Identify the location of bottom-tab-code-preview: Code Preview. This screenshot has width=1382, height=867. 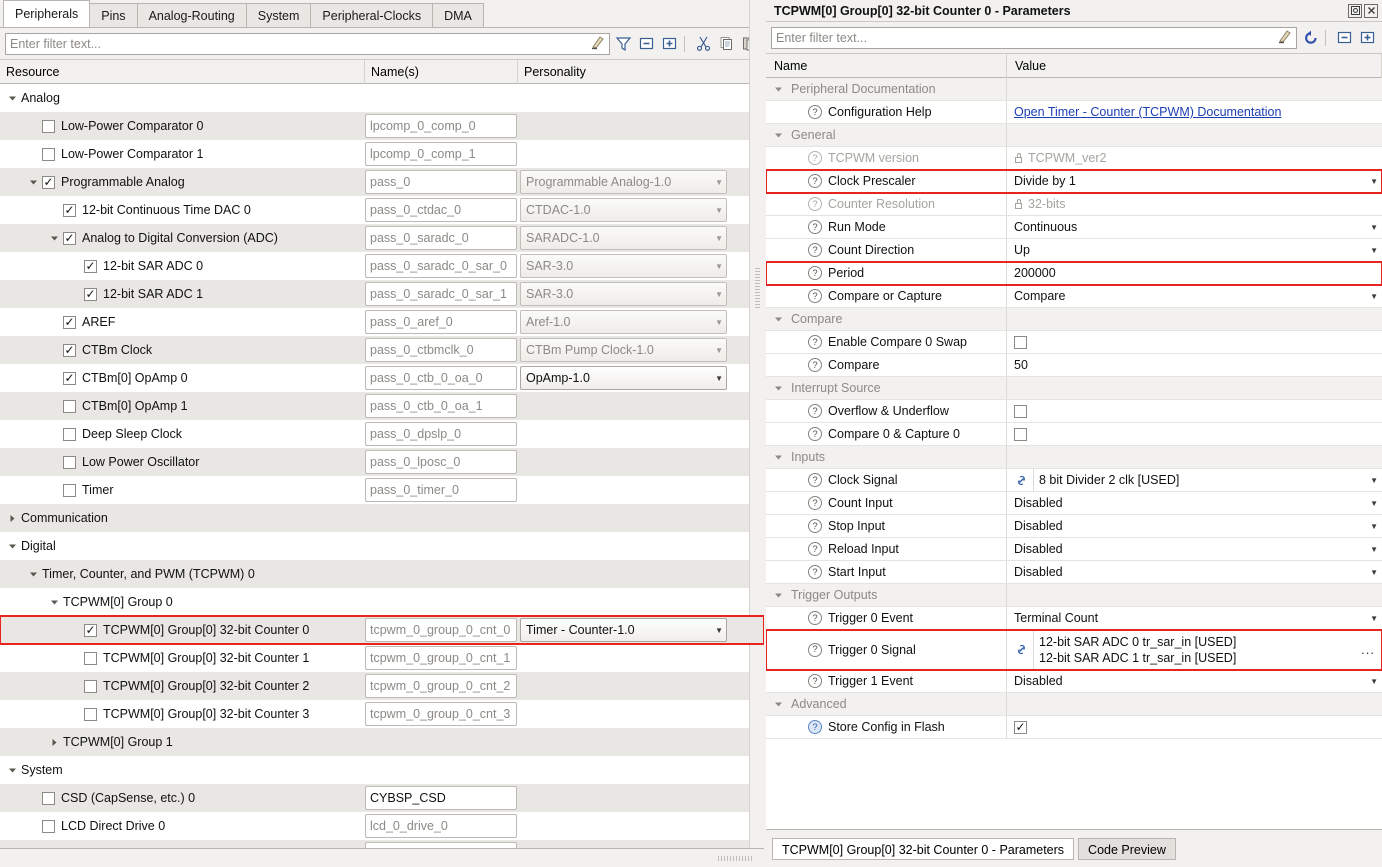
(1127, 848).